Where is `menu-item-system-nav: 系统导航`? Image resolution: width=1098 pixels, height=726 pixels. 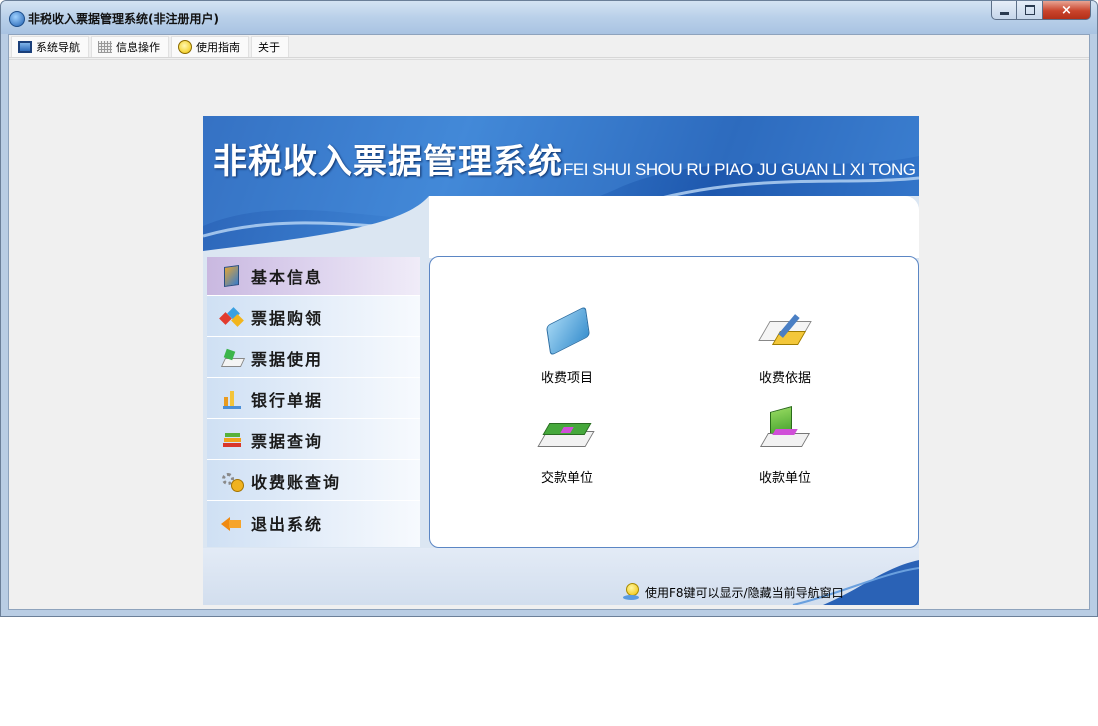
menu-item-system-nav: 系统导航 is located at coordinates (50, 46).